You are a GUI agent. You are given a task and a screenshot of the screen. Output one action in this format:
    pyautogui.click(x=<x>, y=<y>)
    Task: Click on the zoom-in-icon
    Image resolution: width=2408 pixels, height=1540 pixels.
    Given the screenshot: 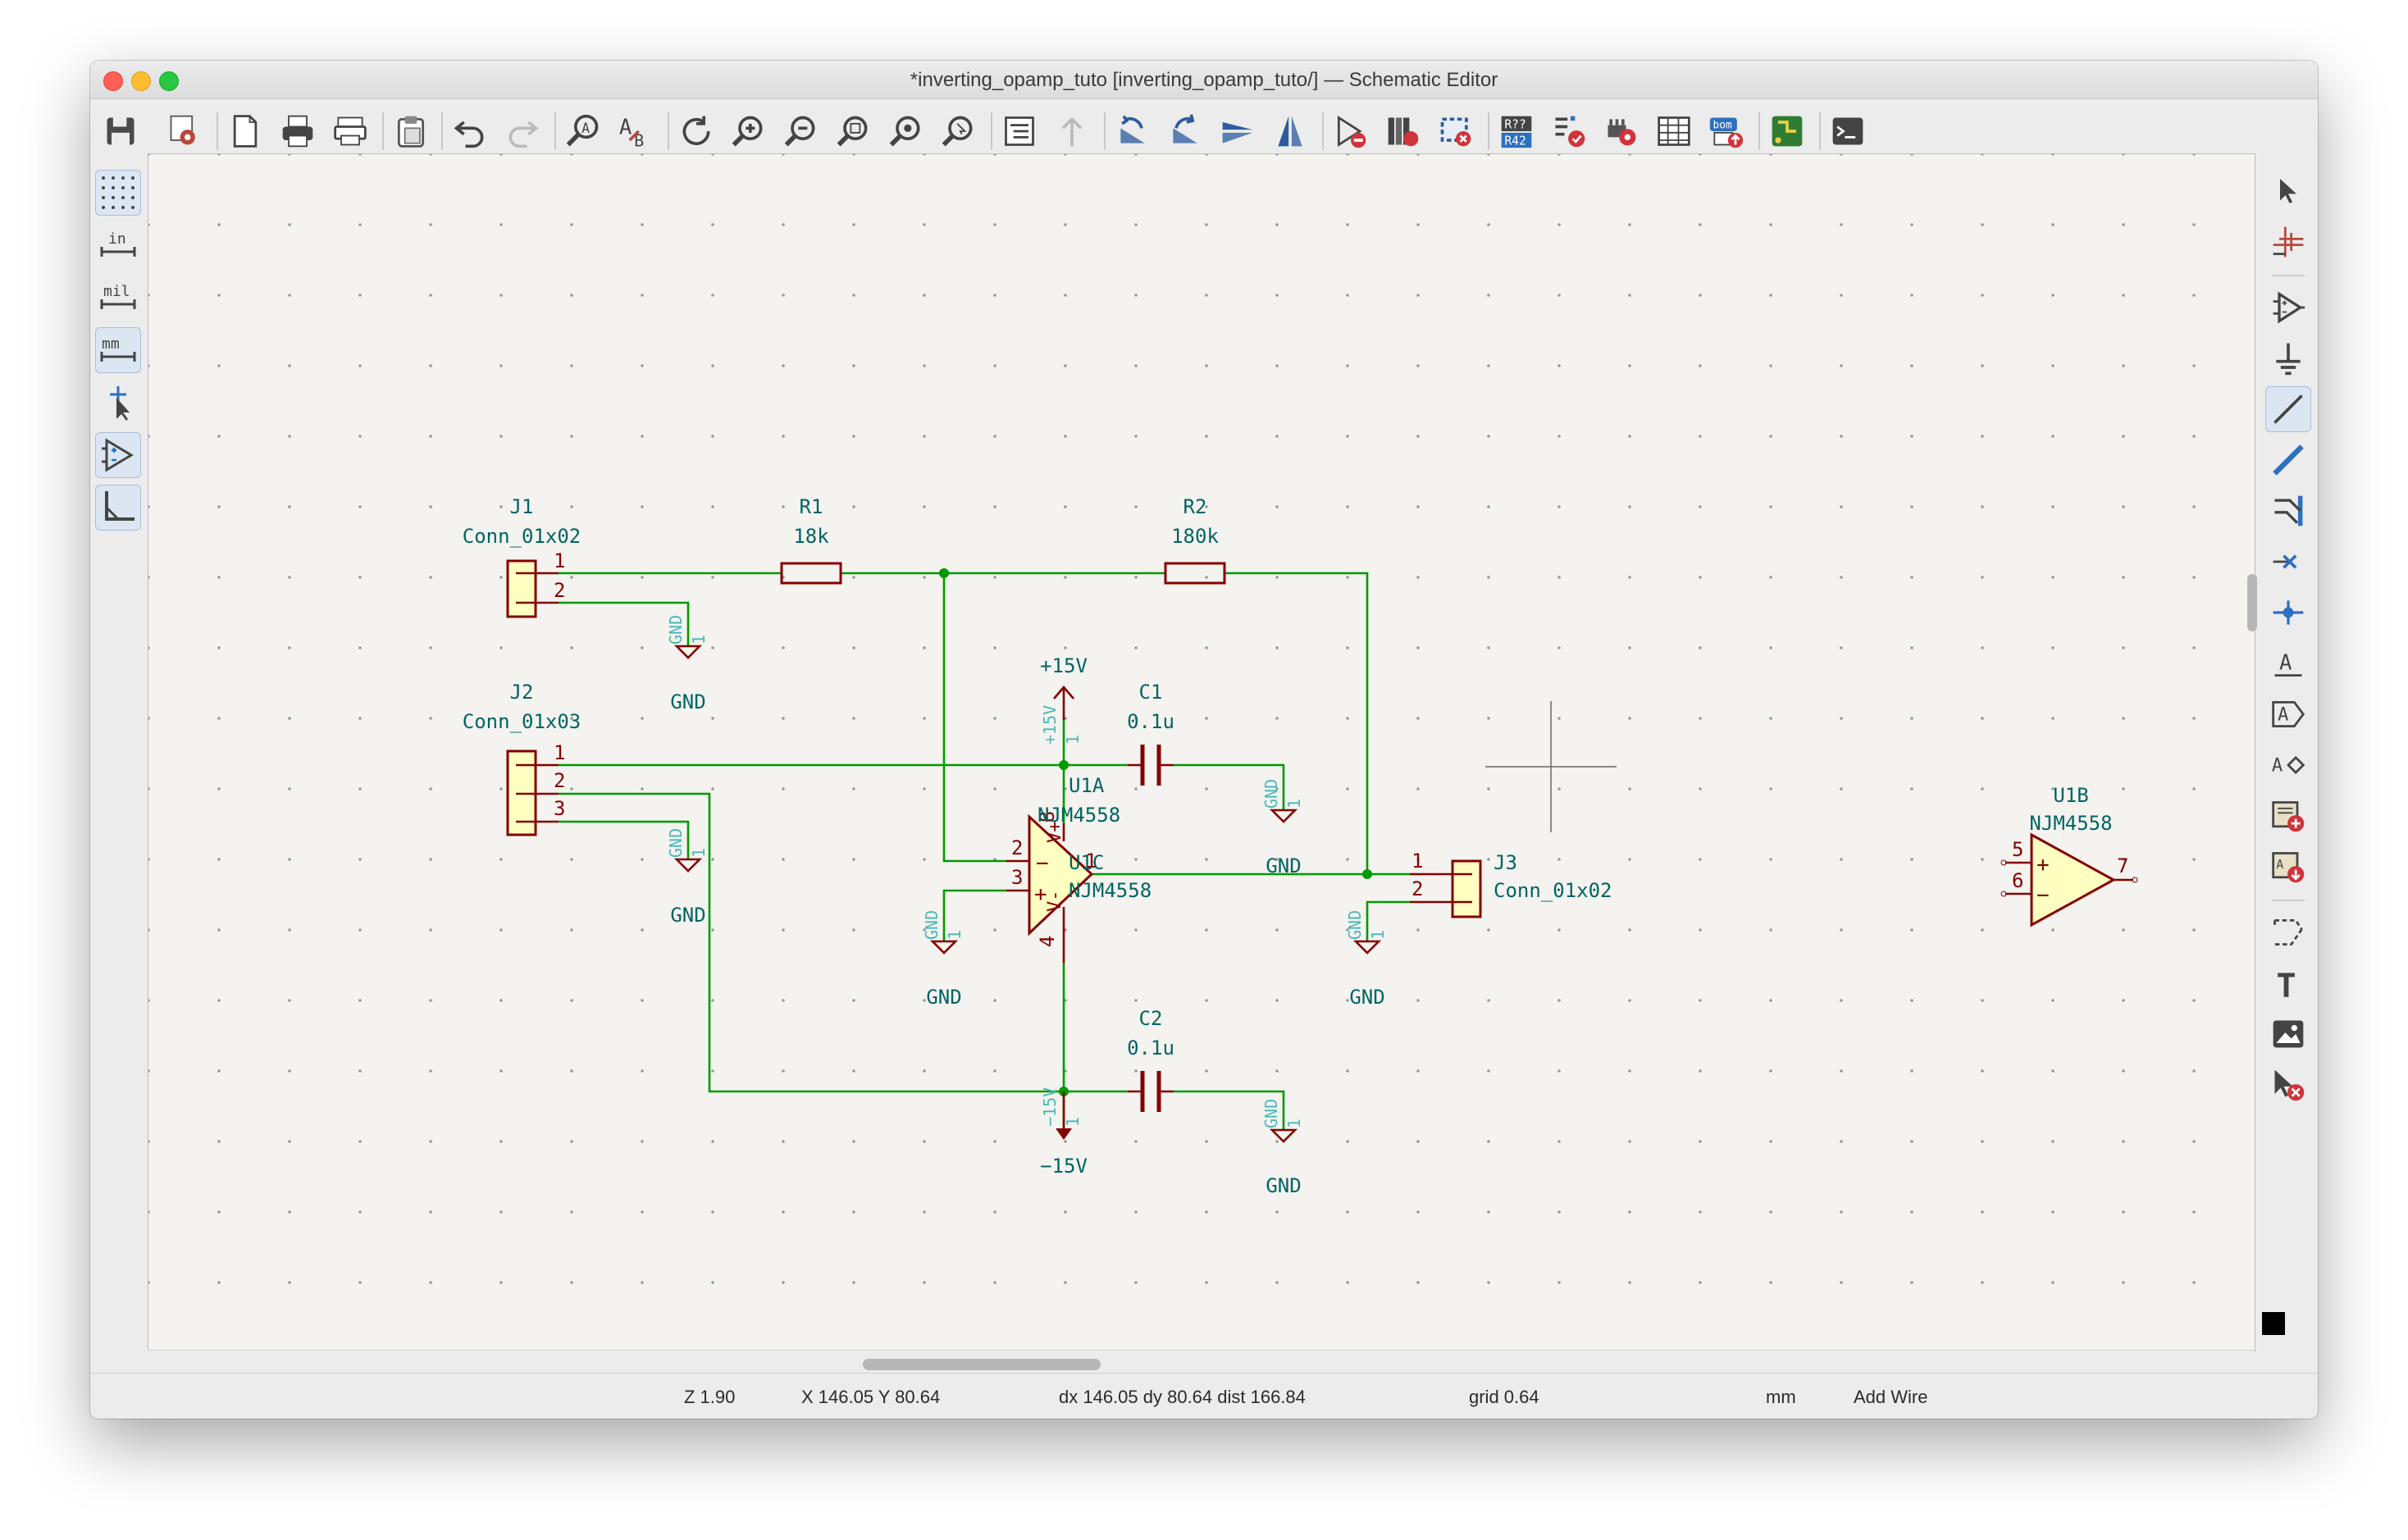 What is the action you would take?
    pyautogui.click(x=749, y=131)
    